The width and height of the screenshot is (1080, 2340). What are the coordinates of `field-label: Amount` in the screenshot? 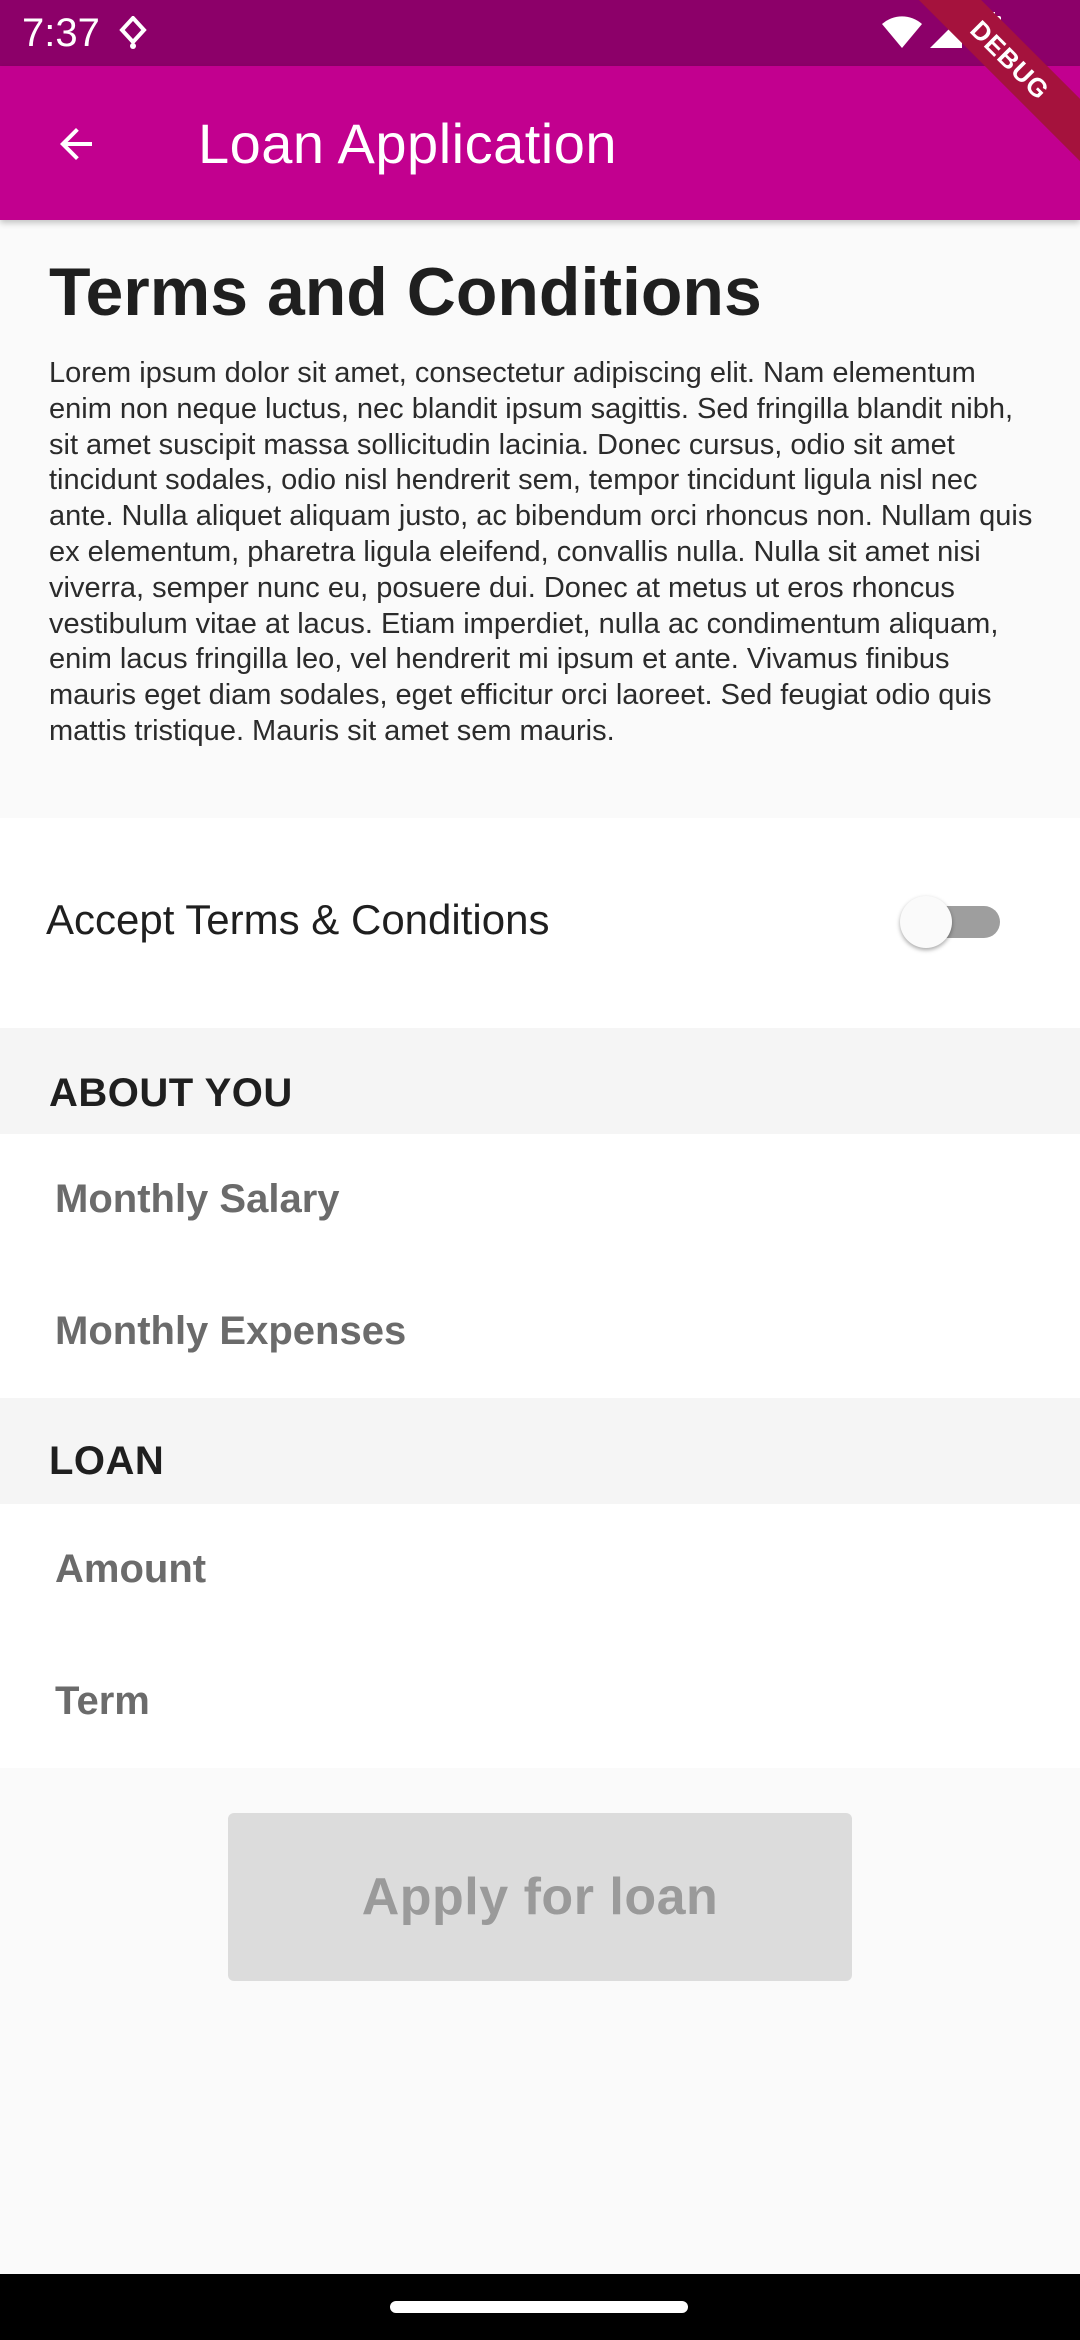 It's located at (131, 1569).